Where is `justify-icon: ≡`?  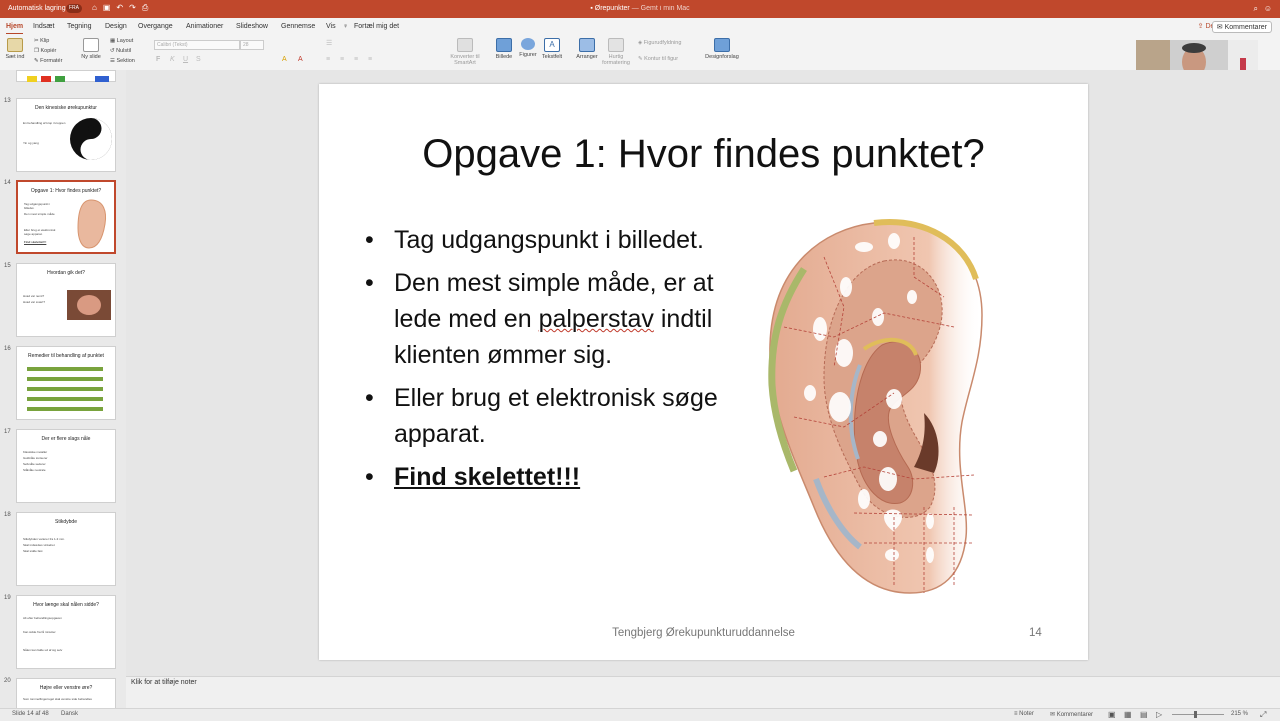 justify-icon: ≡ is located at coordinates (370, 59).